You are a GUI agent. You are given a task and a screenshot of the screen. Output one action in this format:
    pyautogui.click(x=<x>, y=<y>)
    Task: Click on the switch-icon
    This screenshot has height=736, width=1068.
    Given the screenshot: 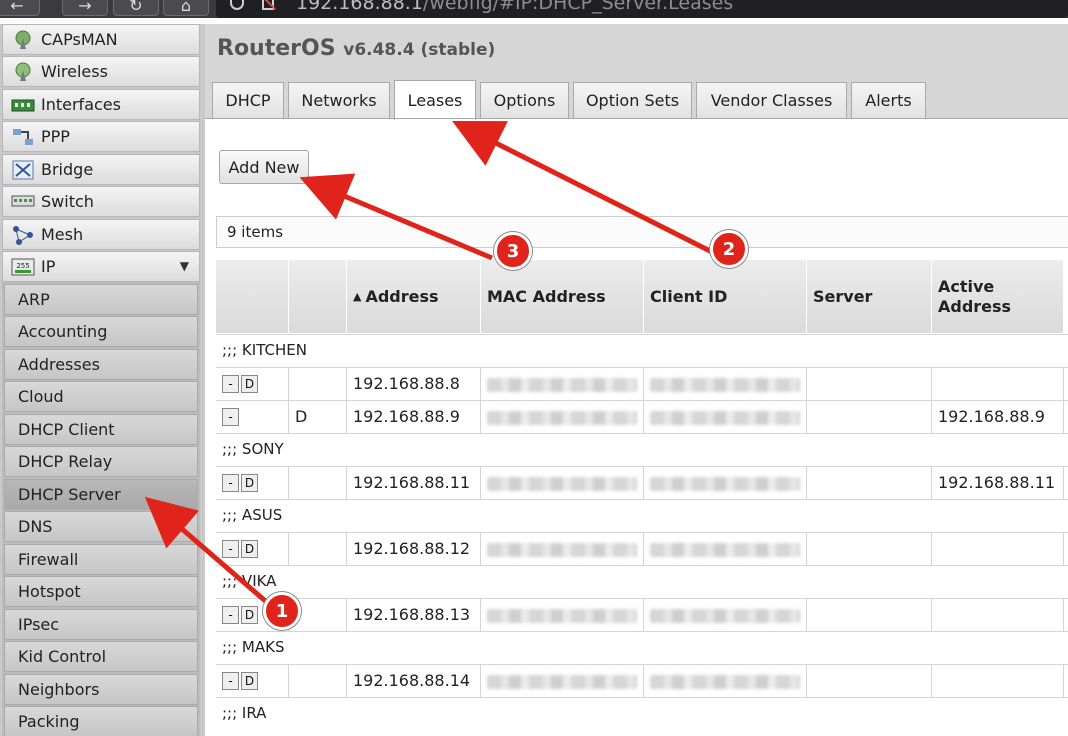 What is the action you would take?
    pyautogui.click(x=23, y=200)
    